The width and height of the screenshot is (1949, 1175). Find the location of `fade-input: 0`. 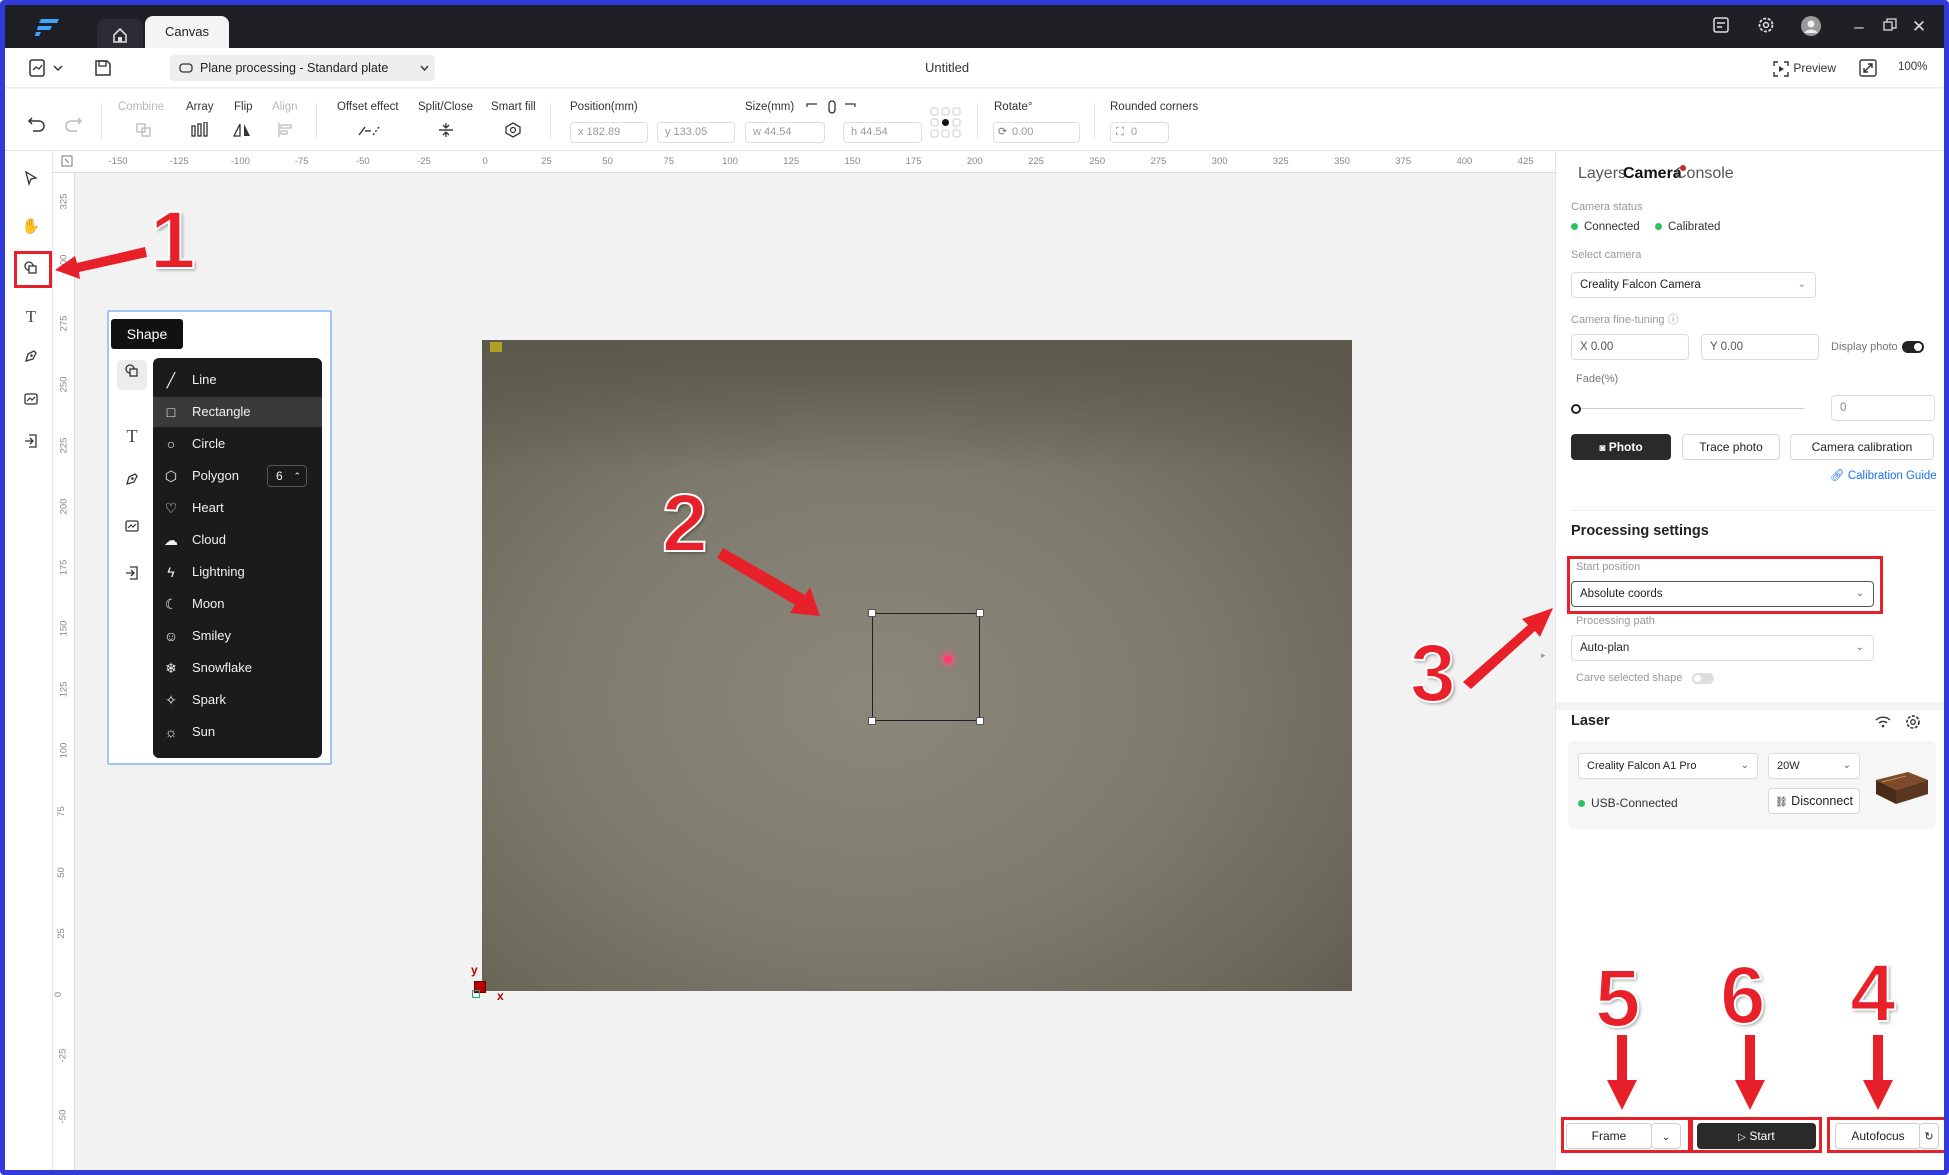

fade-input: 0 is located at coordinates (1883, 408).